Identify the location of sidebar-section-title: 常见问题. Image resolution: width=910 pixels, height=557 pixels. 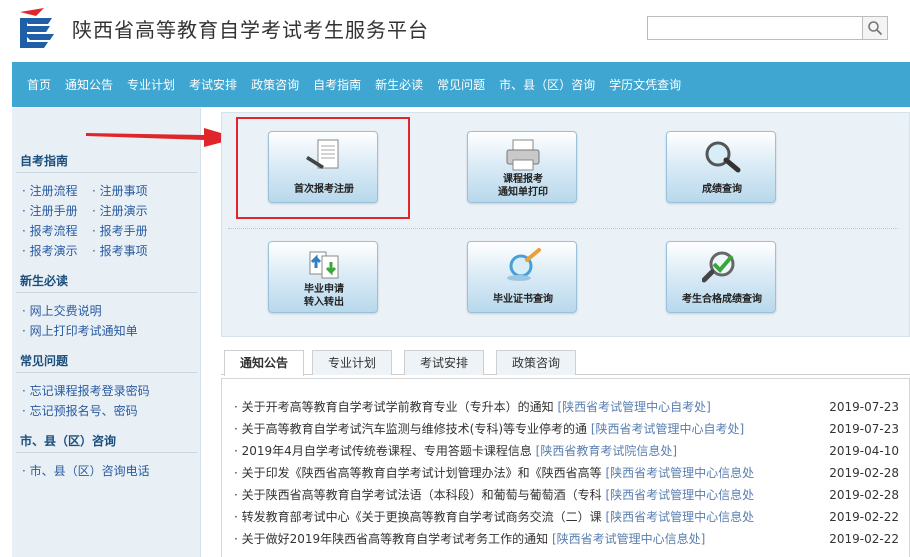
(44, 361).